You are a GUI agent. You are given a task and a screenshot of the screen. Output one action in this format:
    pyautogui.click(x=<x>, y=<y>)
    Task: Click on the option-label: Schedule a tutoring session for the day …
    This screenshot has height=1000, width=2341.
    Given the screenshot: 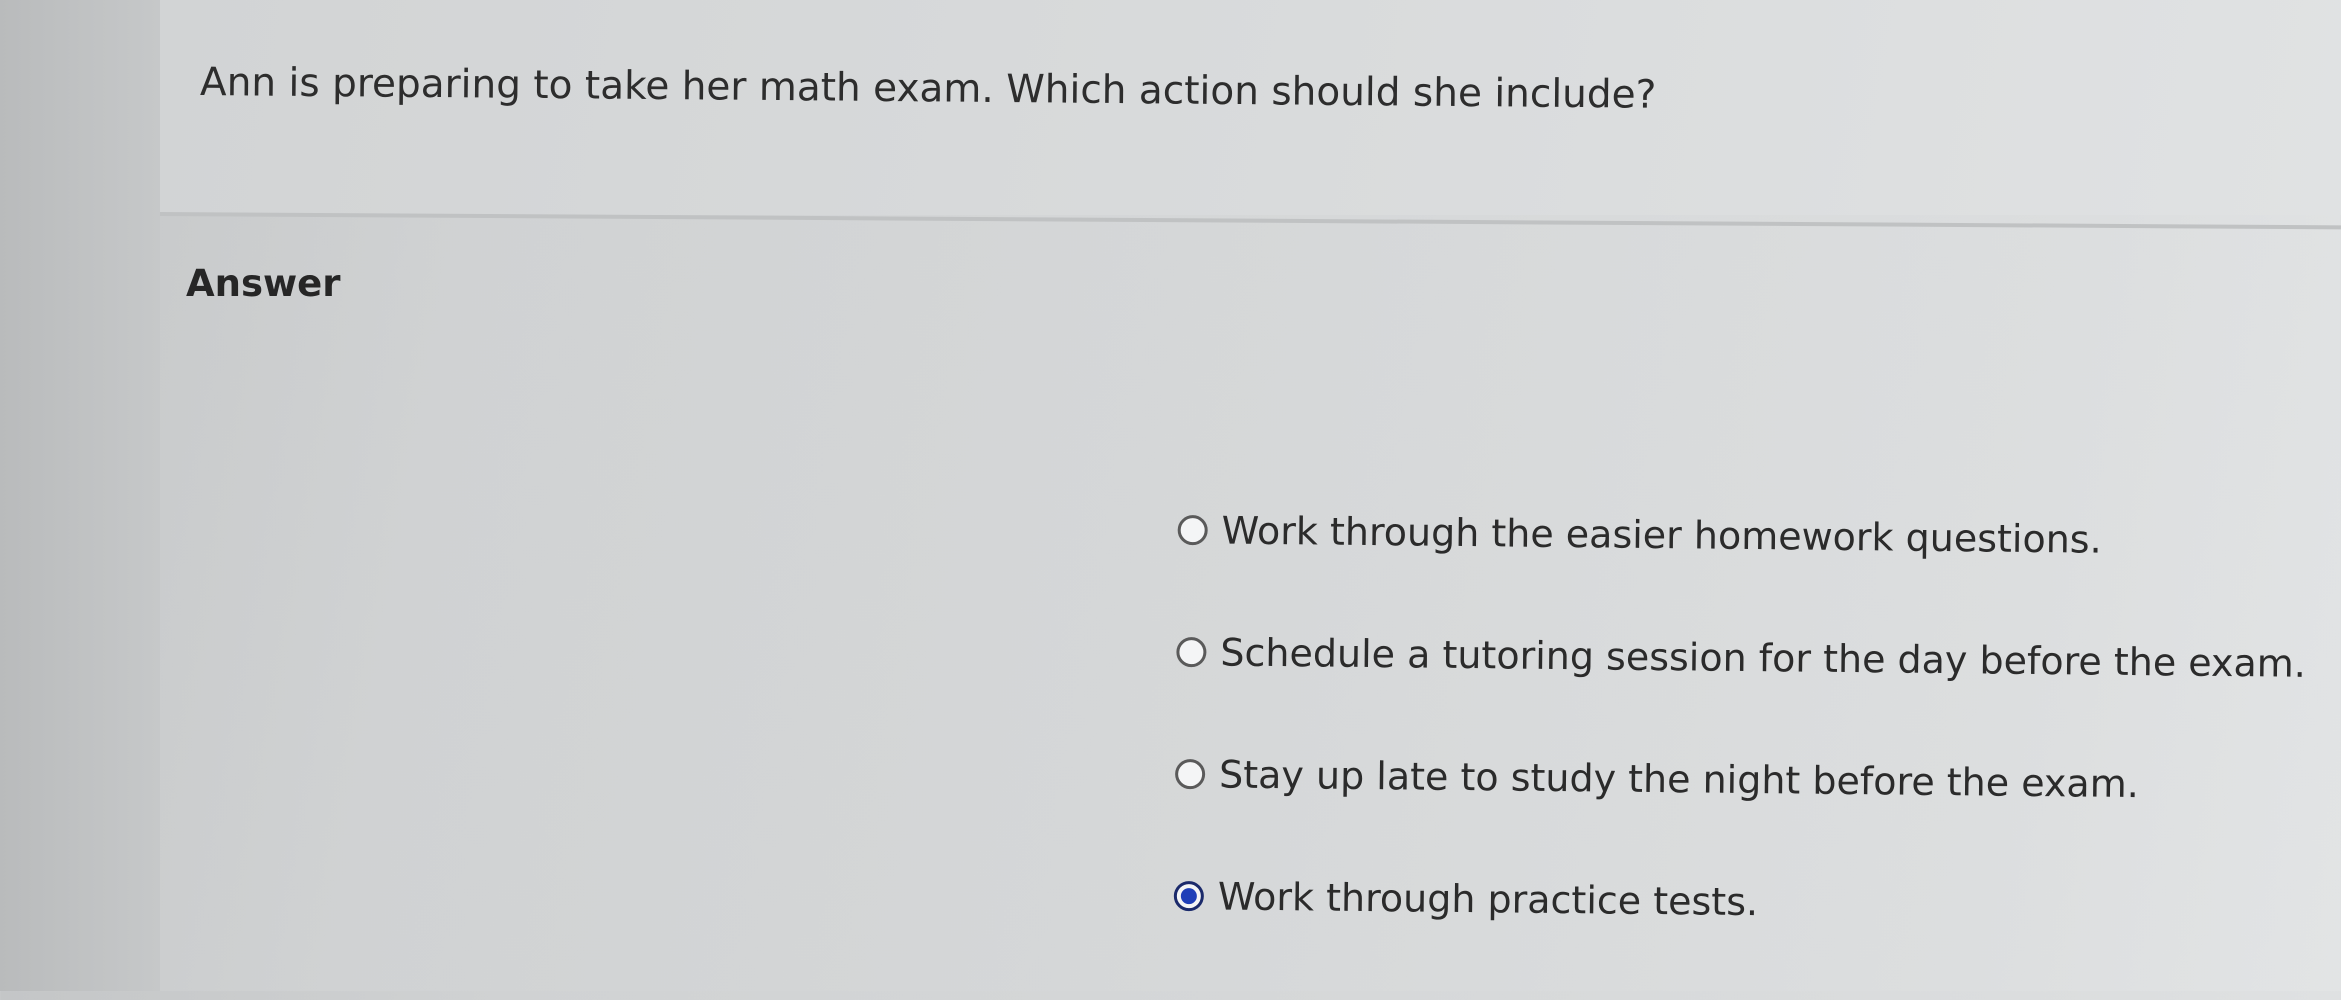 What is the action you would take?
    pyautogui.click(x=1763, y=658)
    